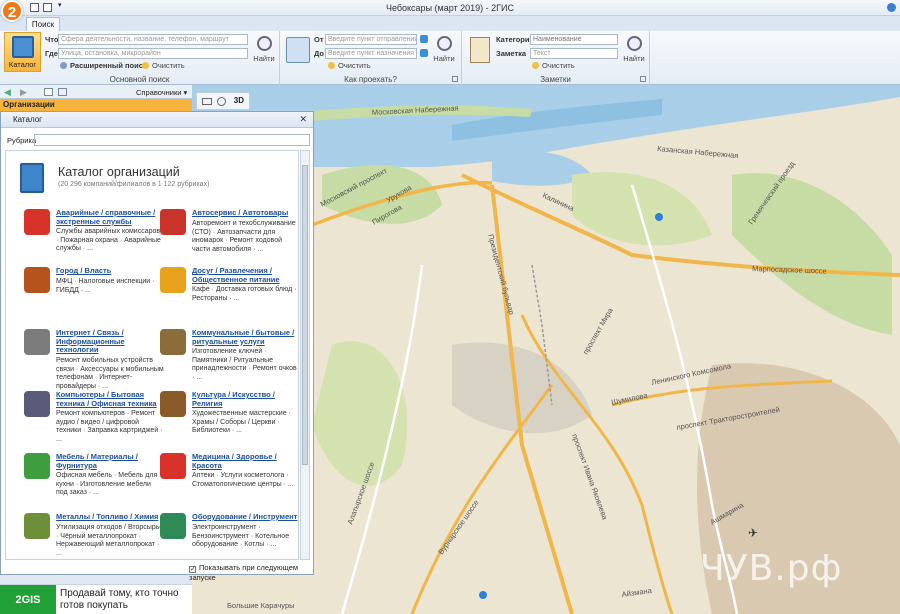  Describe the element at coordinates (94, 605) in the screenshot. I see `ad-text-line2: готов покупать` at that location.